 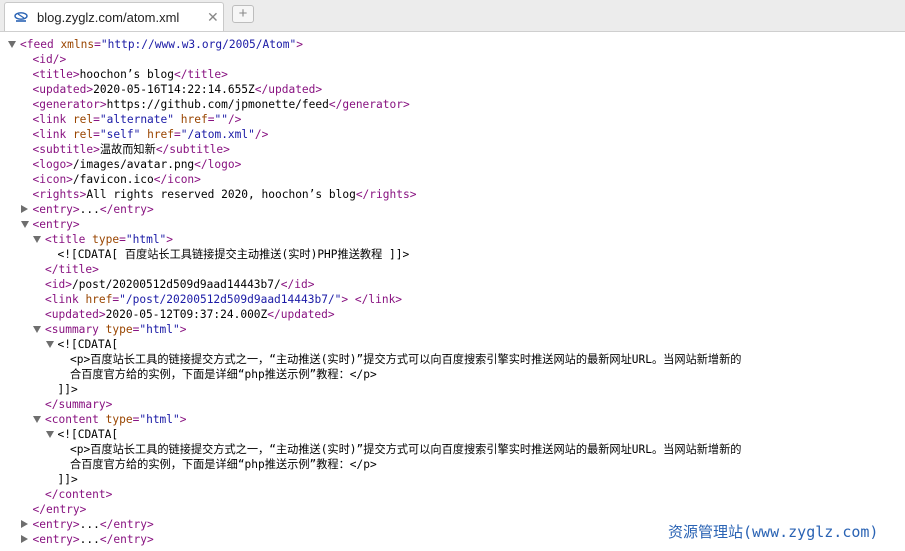 I want to click on browser-tab: blog.zyglz.com/atom.xml ✕, so click(x=114, y=16).